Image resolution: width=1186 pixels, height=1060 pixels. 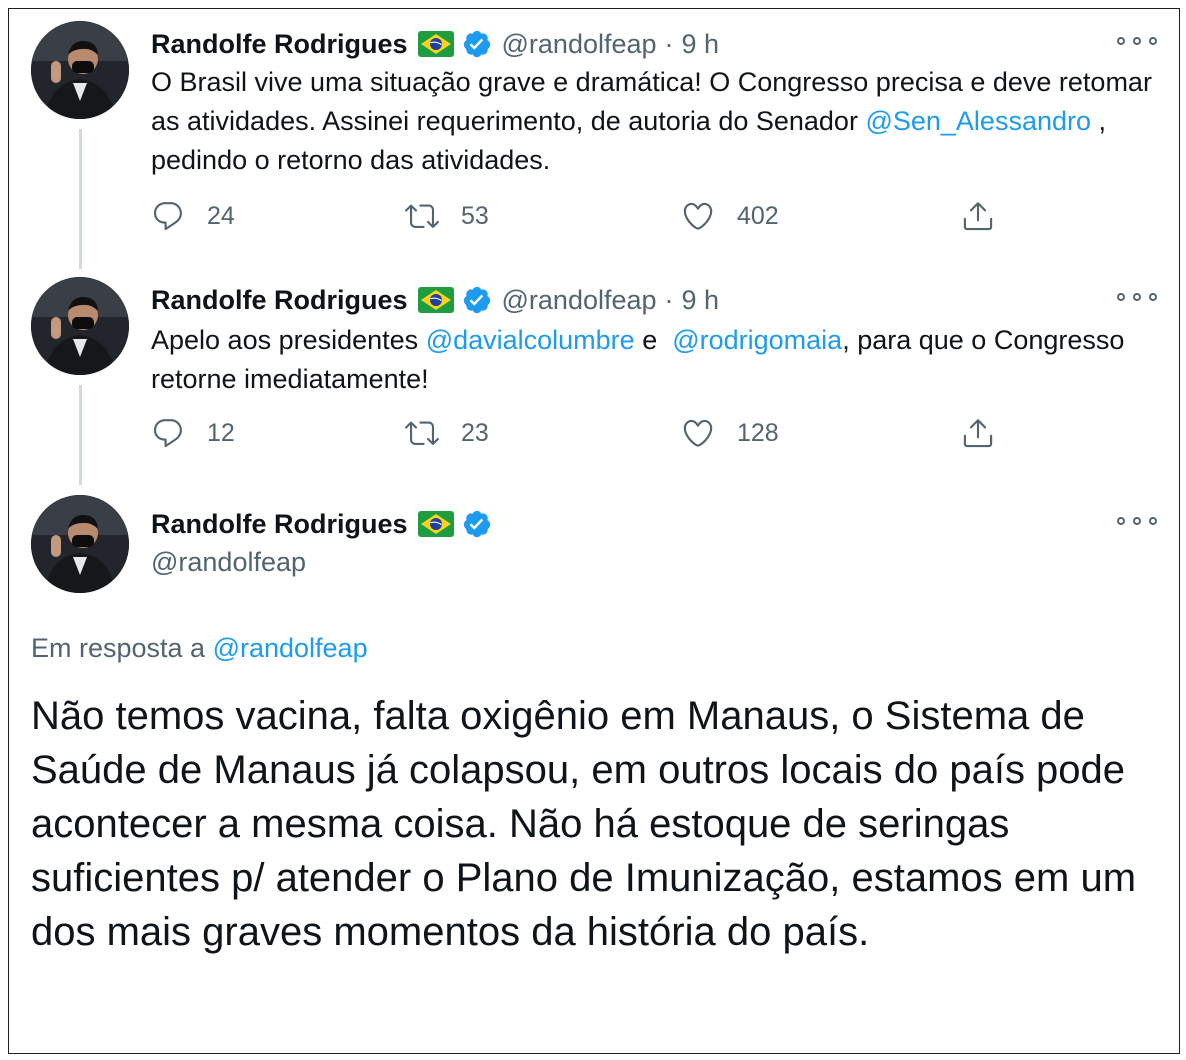 I want to click on tweet-header: Randolfe Rodrigues, so click(x=321, y=524).